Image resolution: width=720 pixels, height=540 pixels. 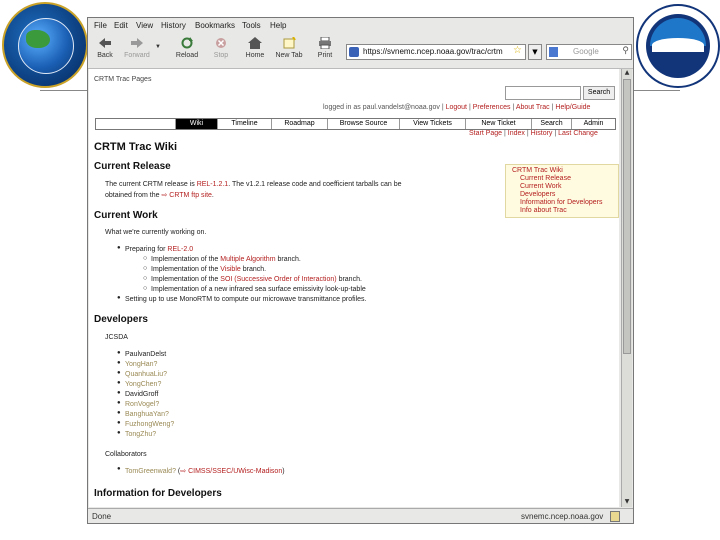 I want to click on history-link: History, so click(x=542, y=133).